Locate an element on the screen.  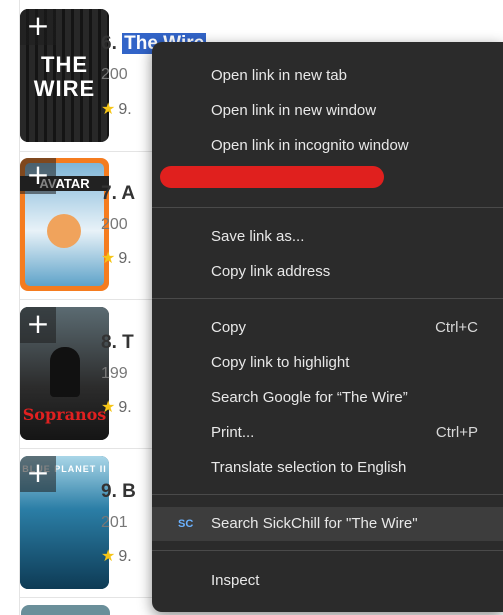
show-year: 201 is located at coordinates (114, 522).